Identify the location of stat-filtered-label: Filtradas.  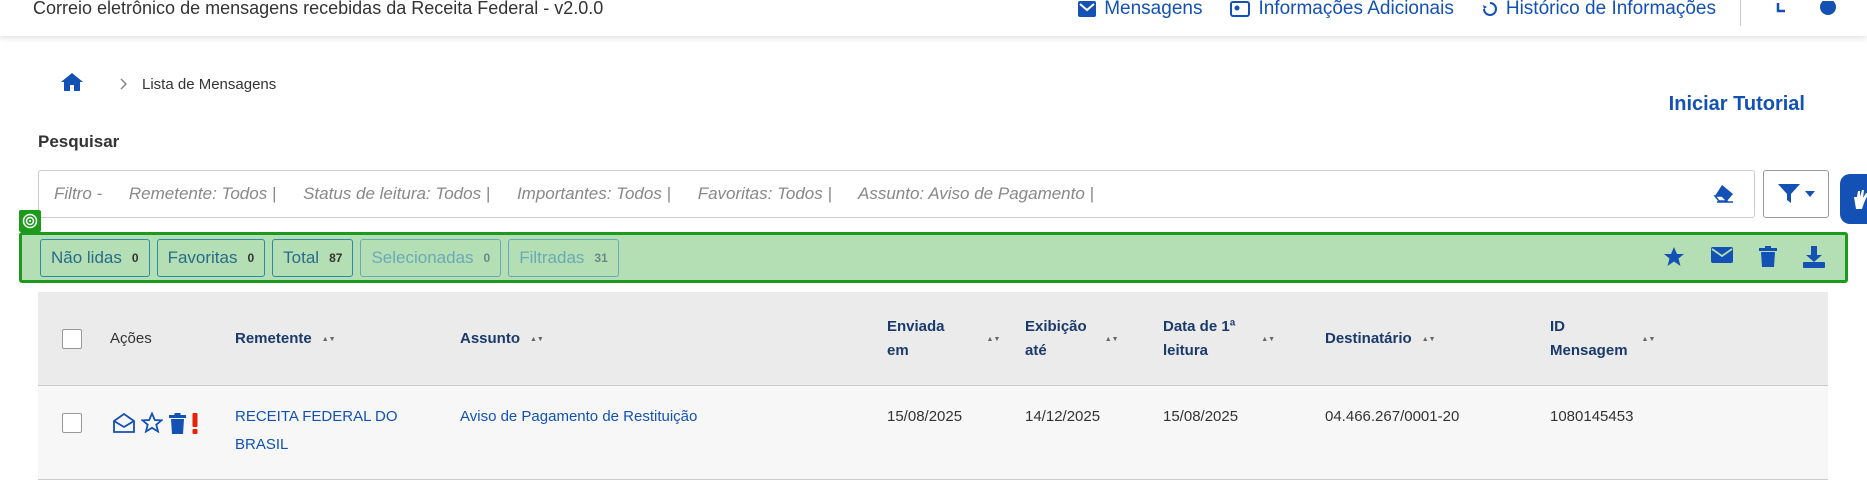
(552, 257).